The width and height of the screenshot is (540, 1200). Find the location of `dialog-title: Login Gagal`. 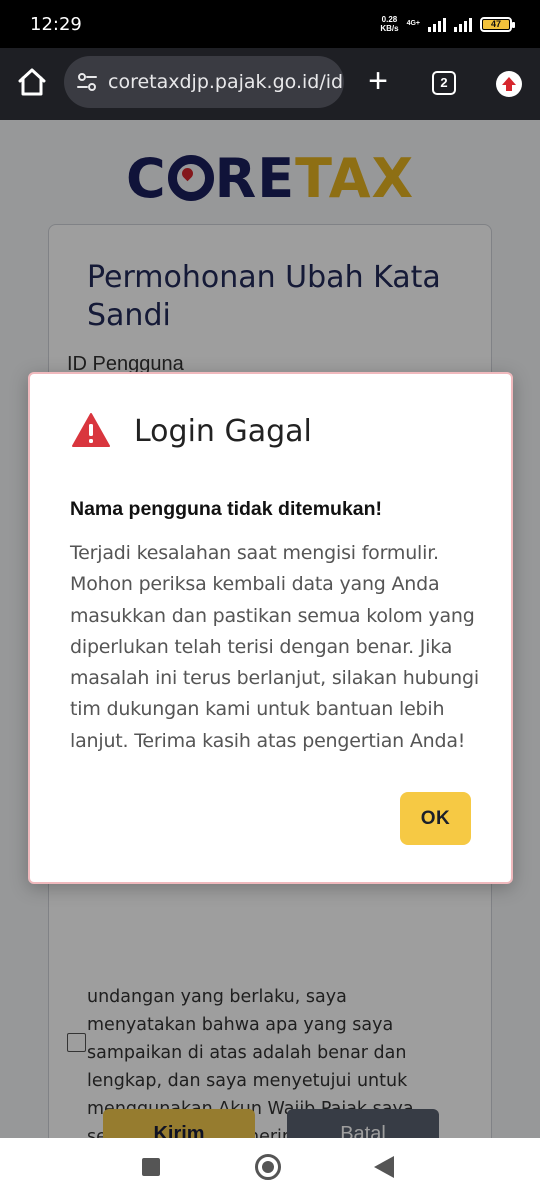

dialog-title: Login Gagal is located at coordinates (223, 431).